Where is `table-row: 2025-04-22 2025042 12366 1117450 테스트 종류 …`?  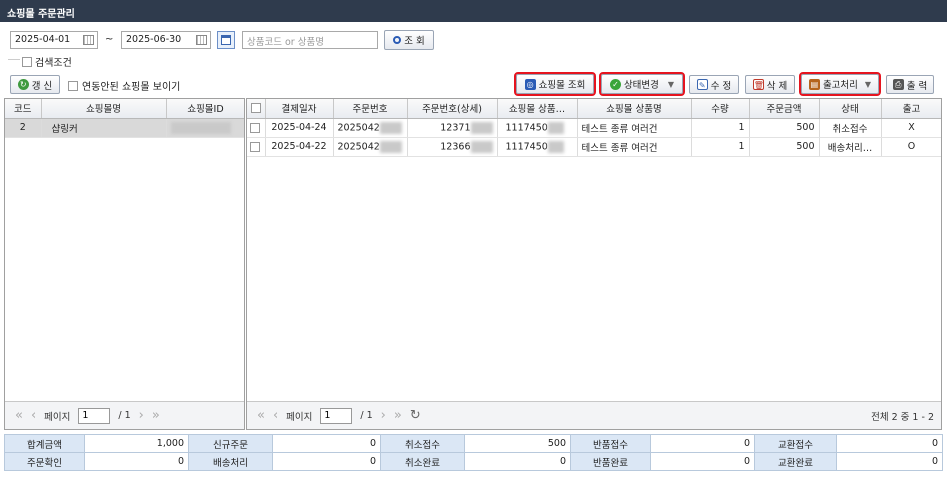
table-row: 2025-04-22 2025042 12366 1117450 테스트 종류 … is located at coordinates (594, 147).